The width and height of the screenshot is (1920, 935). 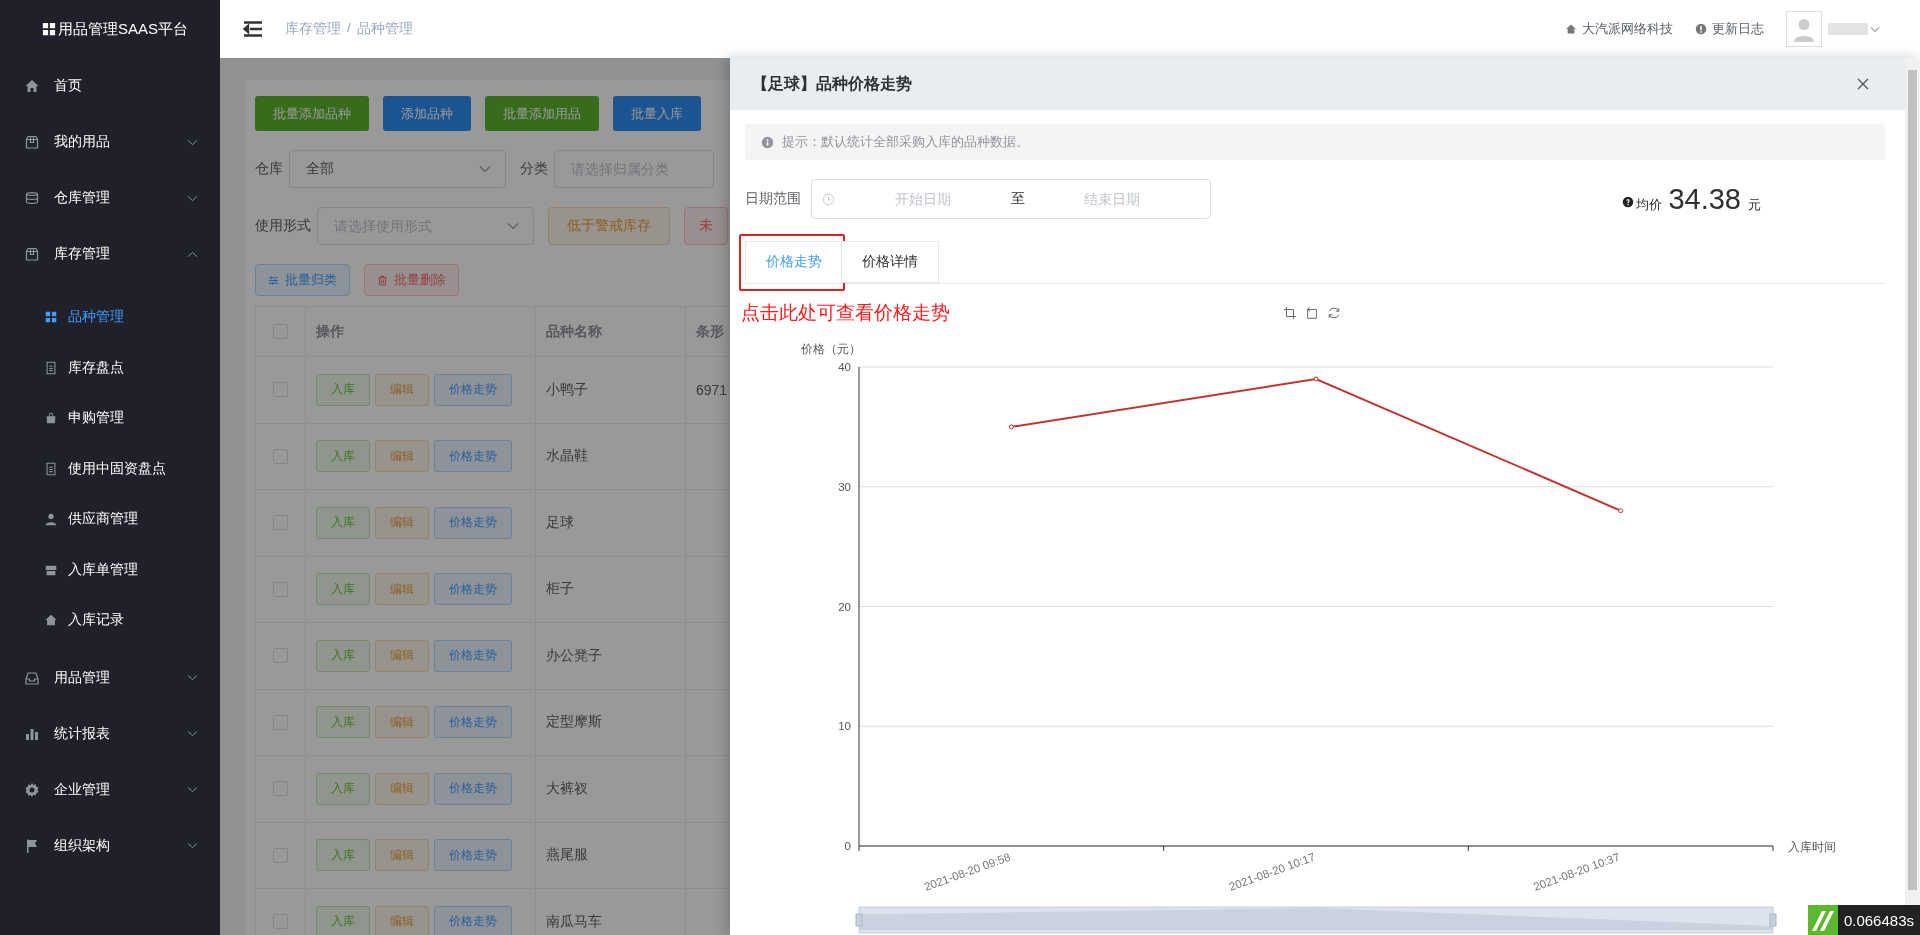 What do you see at coordinates (1112, 199) in the screenshot?
I see `end-date-input: 结束日期` at bounding box center [1112, 199].